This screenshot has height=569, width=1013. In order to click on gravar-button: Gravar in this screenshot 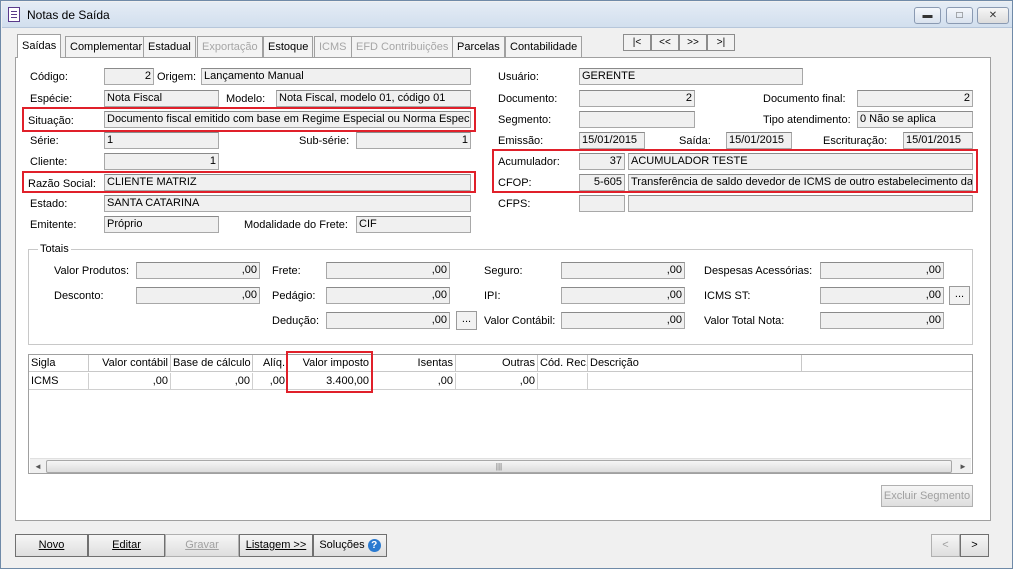, I will do `click(202, 545)`.